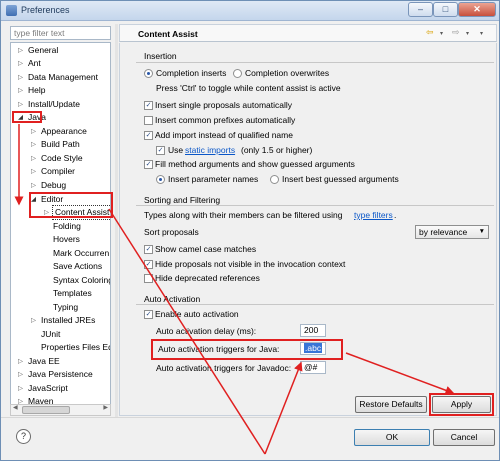 The image size is (500, 462). Describe the element at coordinates (148, 278) in the screenshot. I see `hide-deprecated-checkbox` at that location.